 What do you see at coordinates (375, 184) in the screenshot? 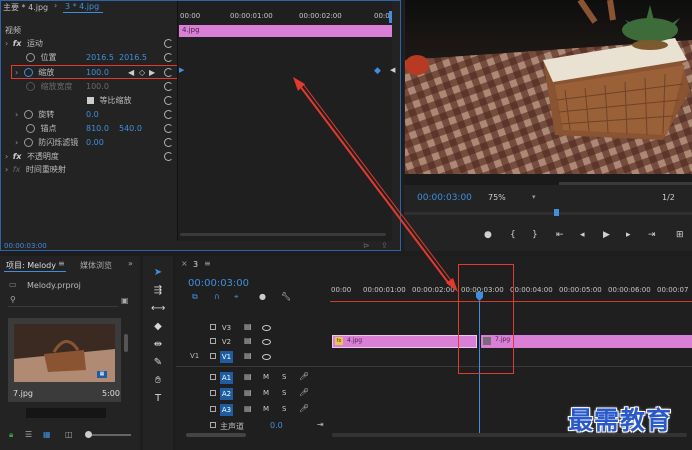
I see `annotation-arrows` at bounding box center [375, 184].